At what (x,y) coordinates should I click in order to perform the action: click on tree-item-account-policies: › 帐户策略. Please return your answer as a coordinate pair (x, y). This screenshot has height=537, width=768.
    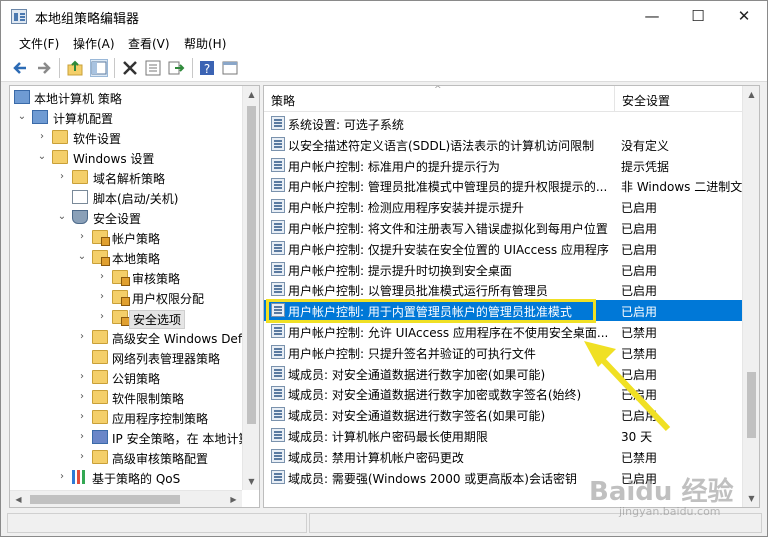
    Looking at the image, I should click on (130, 238).